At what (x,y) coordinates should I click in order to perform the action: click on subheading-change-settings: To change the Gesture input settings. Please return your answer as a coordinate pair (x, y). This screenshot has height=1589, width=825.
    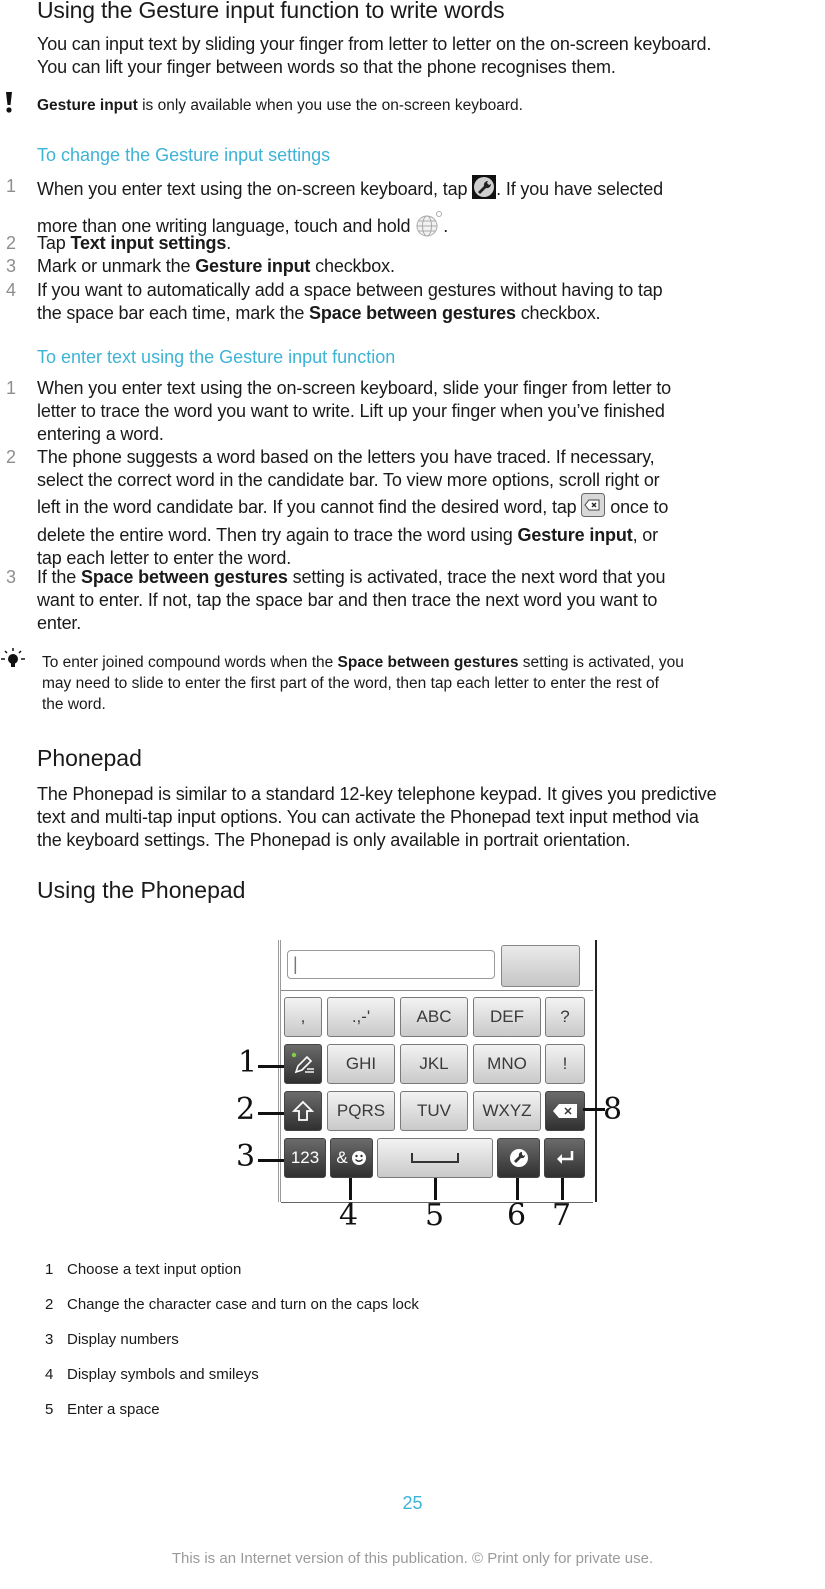
    Looking at the image, I should click on (184, 155).